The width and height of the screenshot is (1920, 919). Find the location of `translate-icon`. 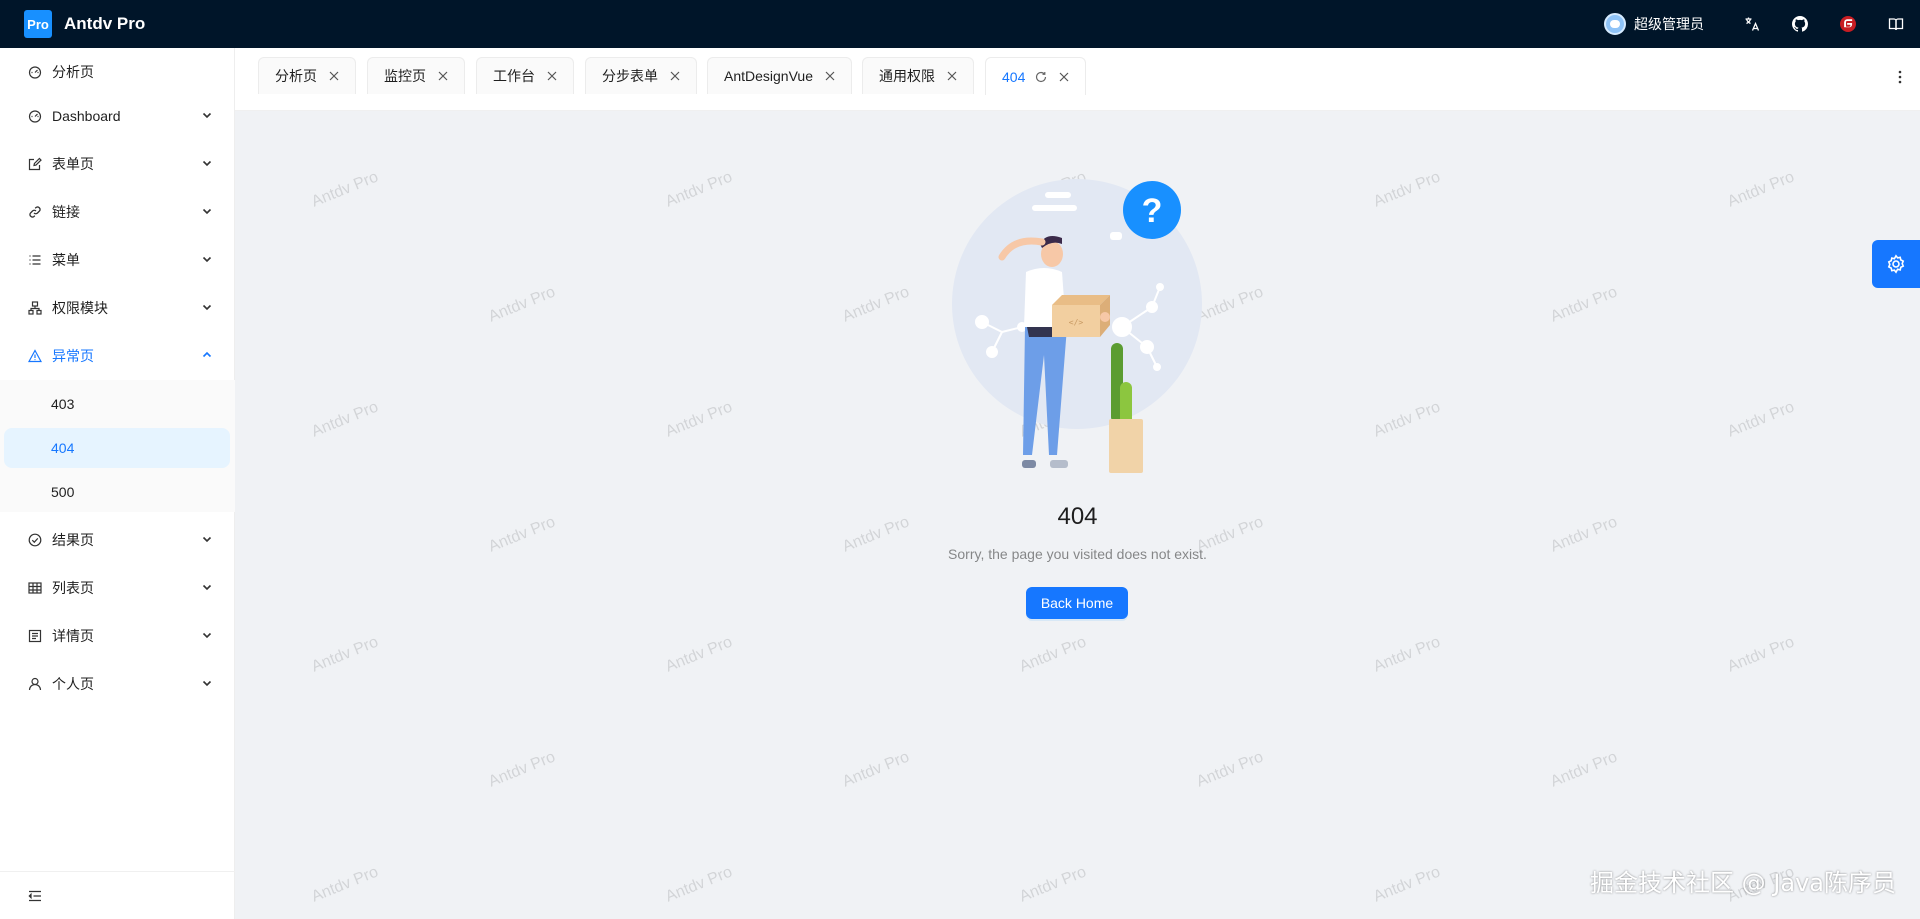

translate-icon is located at coordinates (1752, 24).